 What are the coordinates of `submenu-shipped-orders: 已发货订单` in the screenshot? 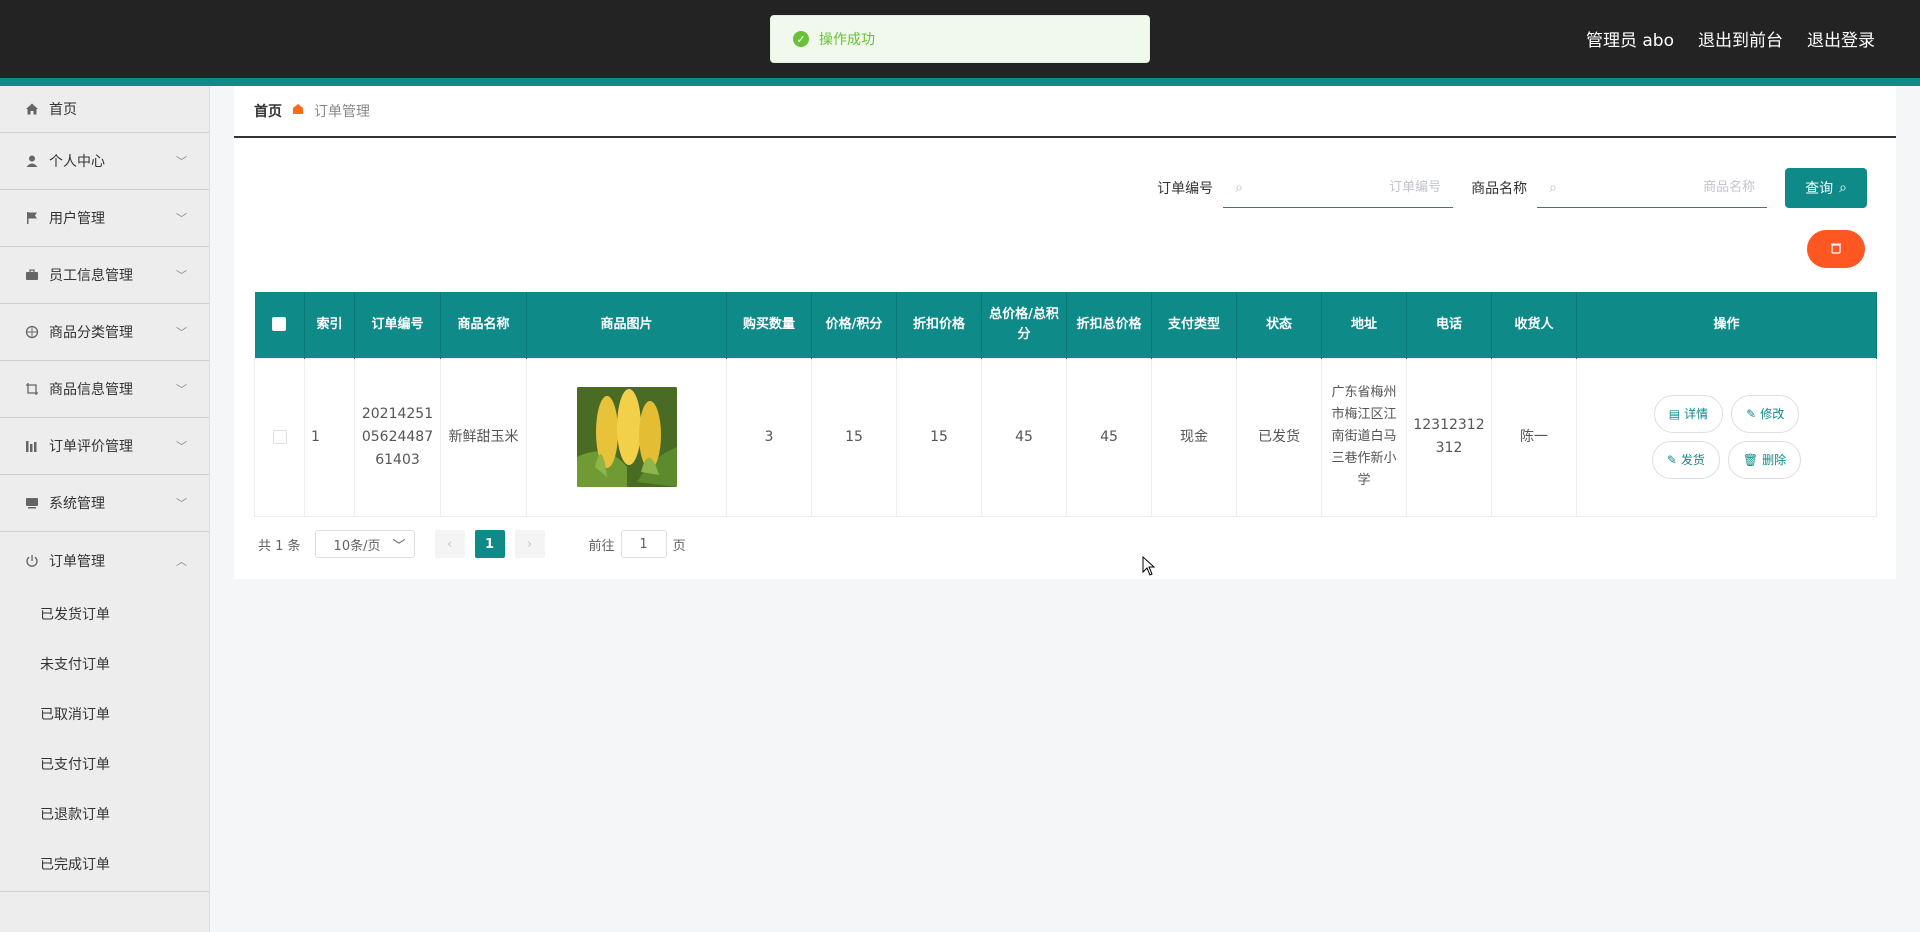 It's located at (104, 614).